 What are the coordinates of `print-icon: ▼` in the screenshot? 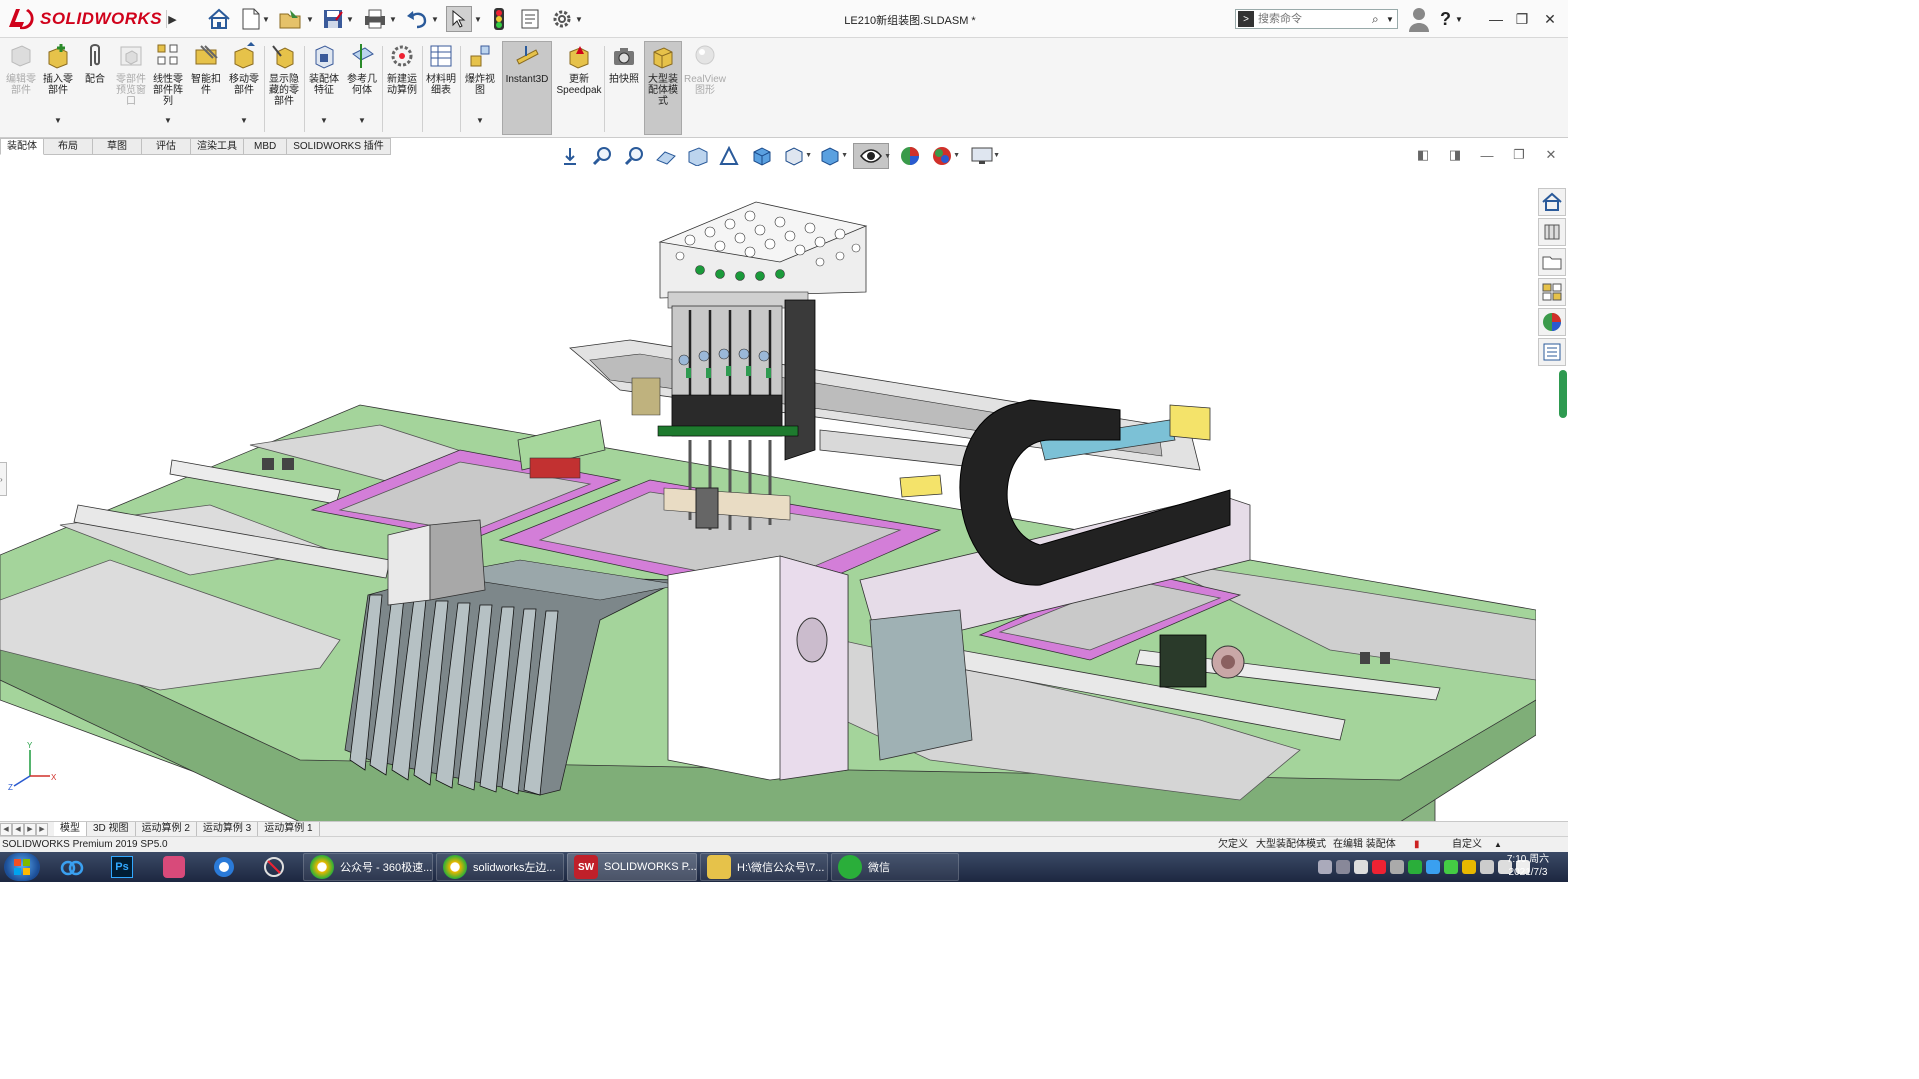 It's located at (380, 19).